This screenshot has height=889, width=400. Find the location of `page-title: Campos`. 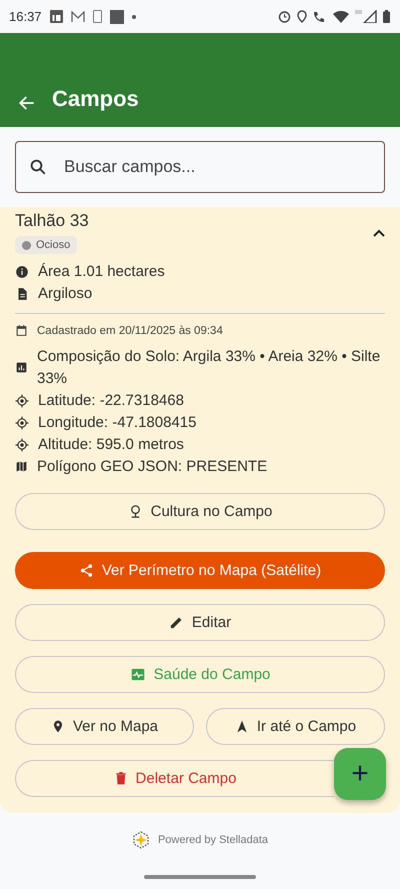

page-title: Campos is located at coordinates (95, 99).